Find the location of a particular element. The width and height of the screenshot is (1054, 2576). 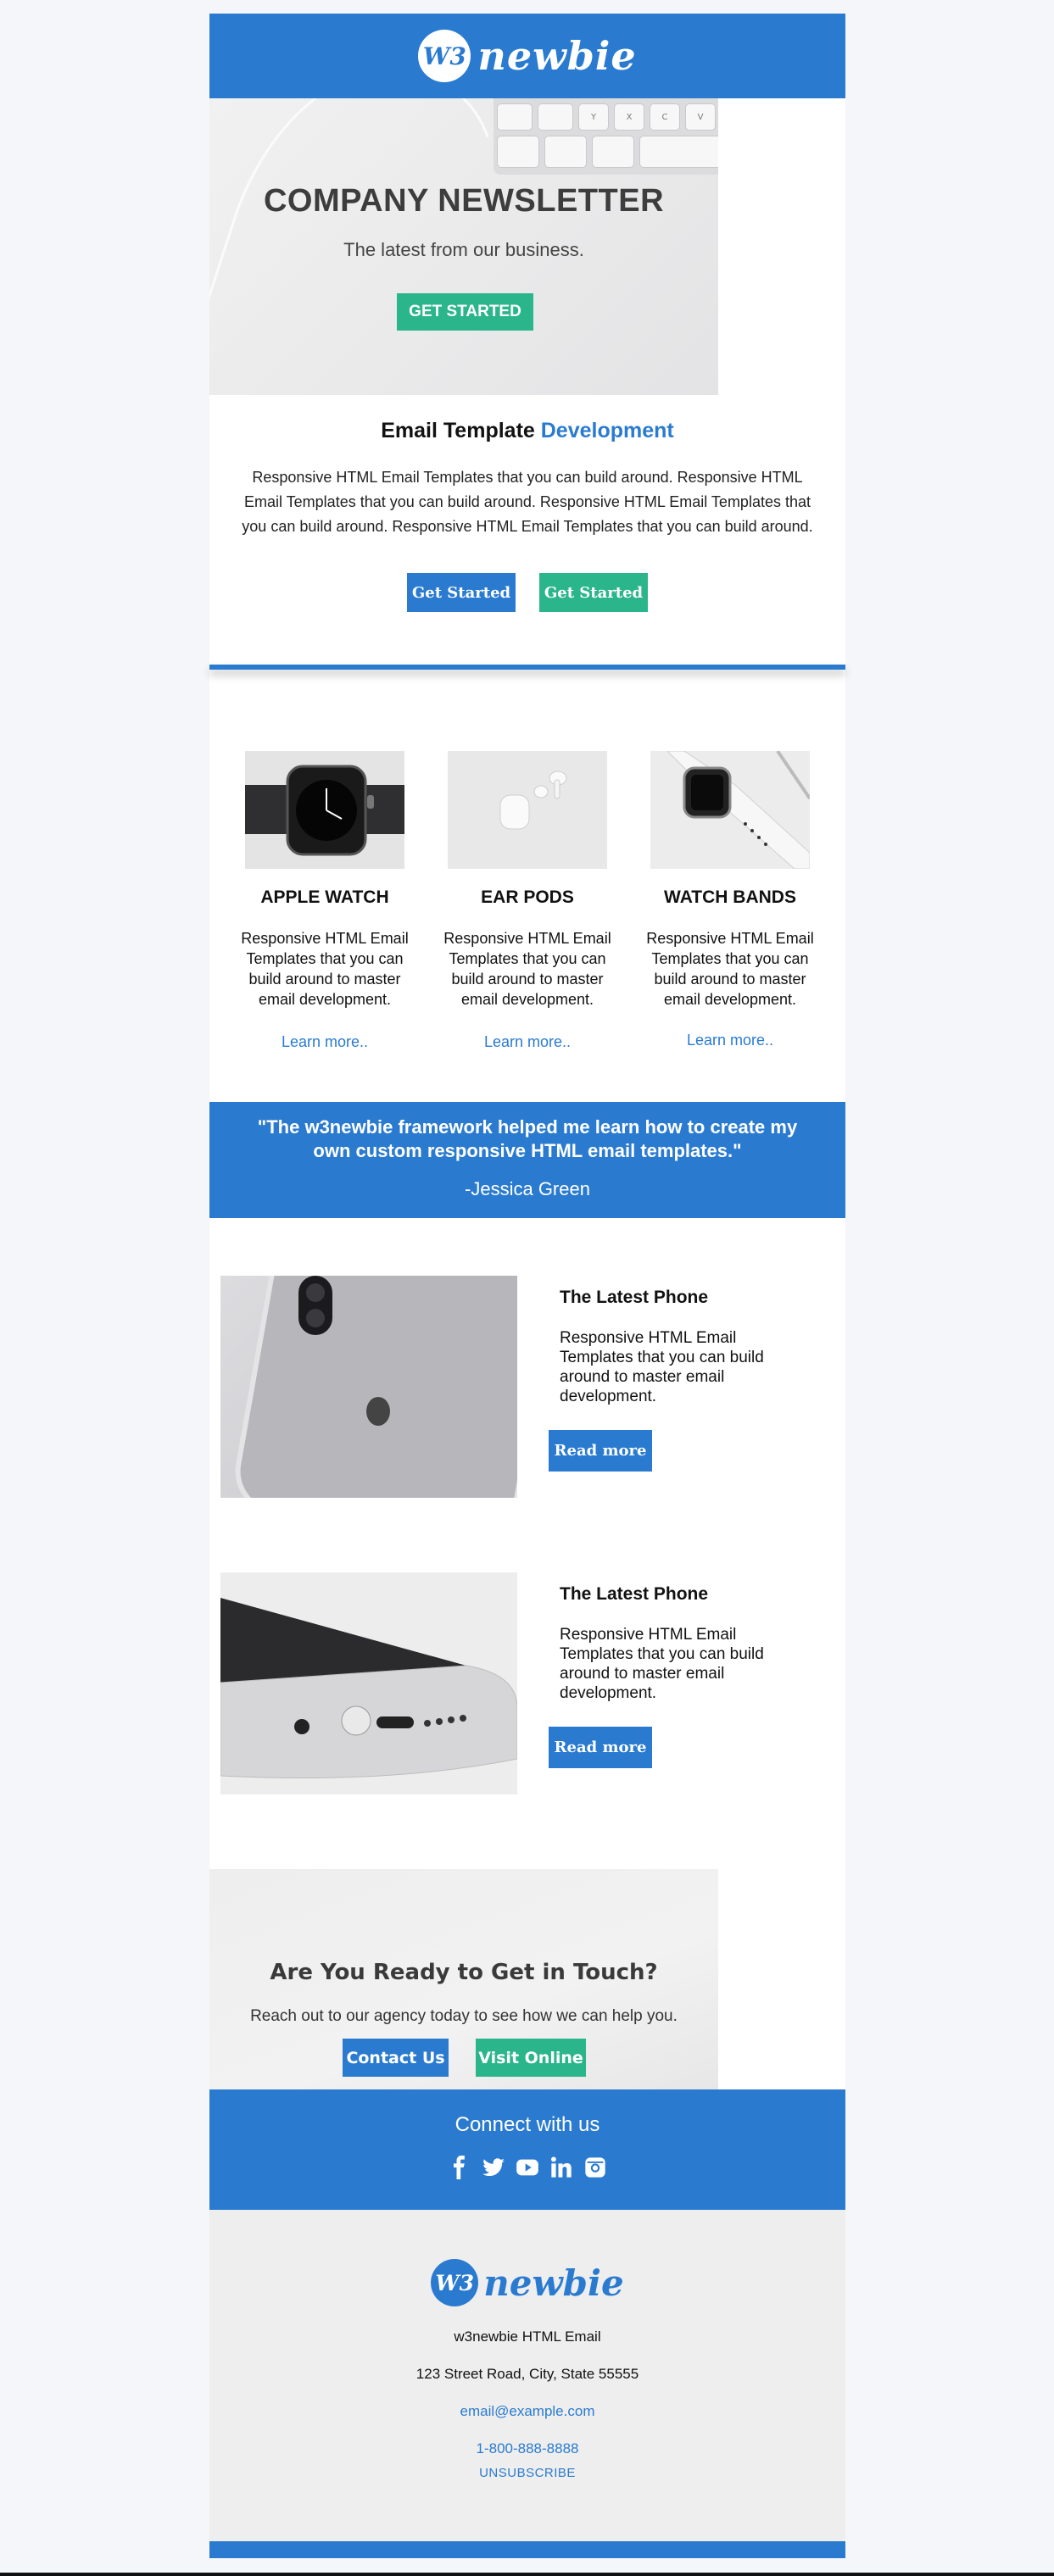

intro-title: Email Template Development is located at coordinates (527, 431).